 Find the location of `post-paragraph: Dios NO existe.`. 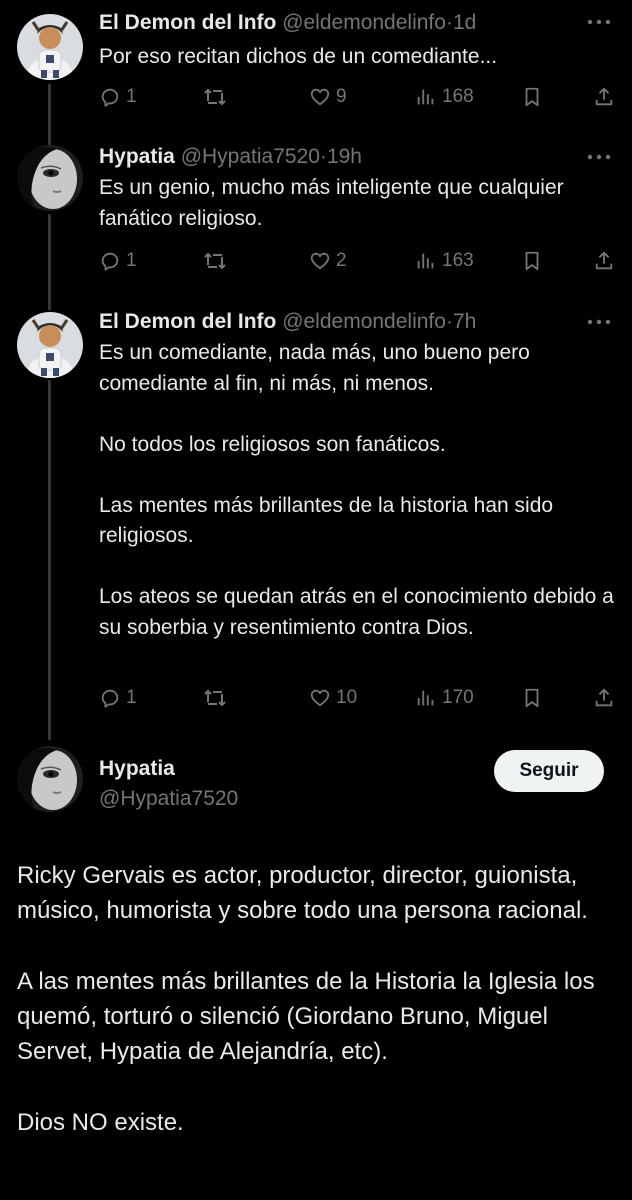

post-paragraph: Dios NO existe. is located at coordinates (100, 1123).